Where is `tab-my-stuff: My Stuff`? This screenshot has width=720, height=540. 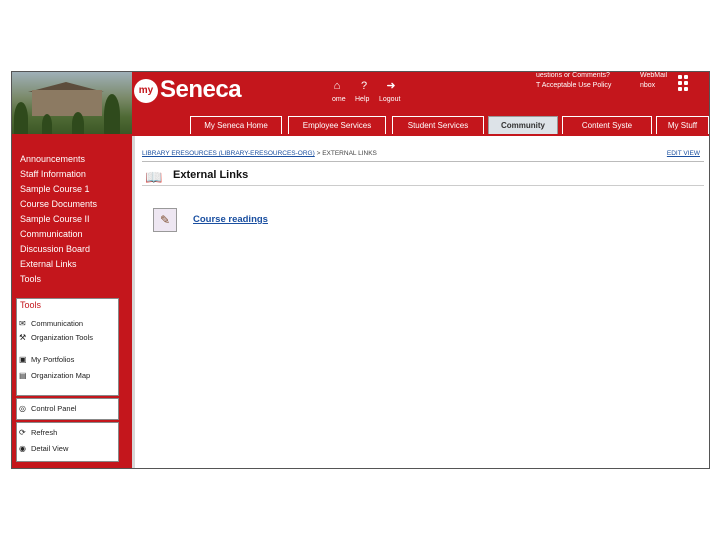
tab-my-stuff: My Stuff is located at coordinates (682, 125).